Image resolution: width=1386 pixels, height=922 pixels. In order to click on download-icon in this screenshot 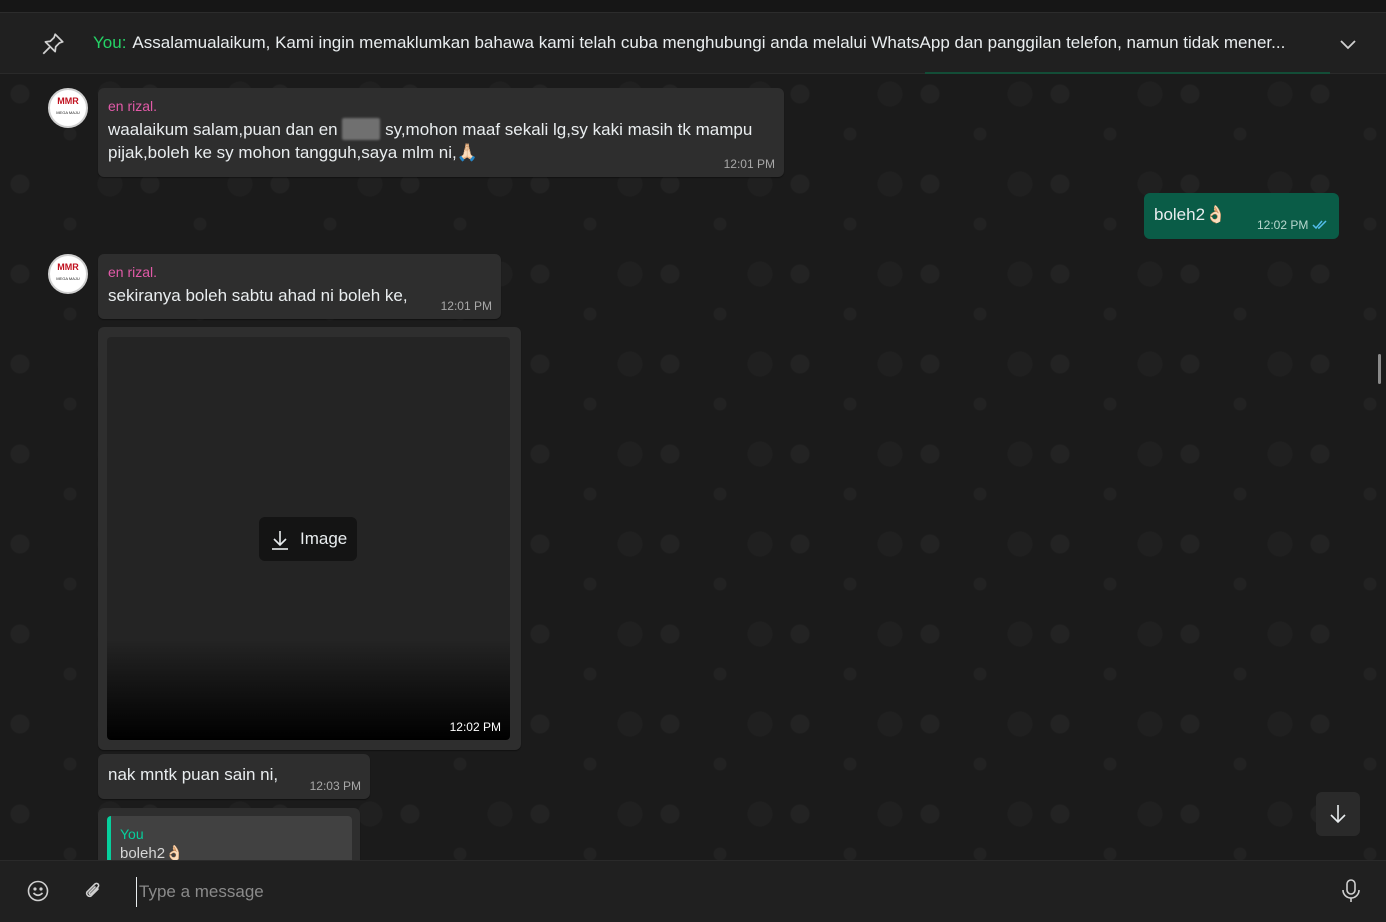, I will do `click(280, 540)`.